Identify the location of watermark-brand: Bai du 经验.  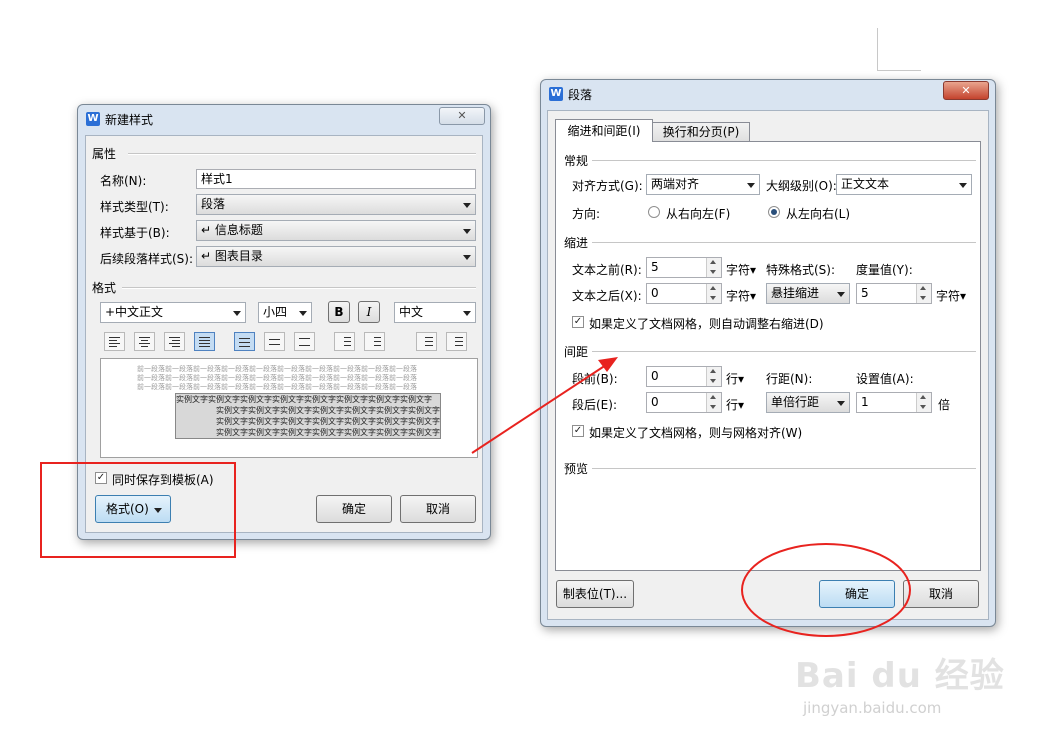
(900, 676).